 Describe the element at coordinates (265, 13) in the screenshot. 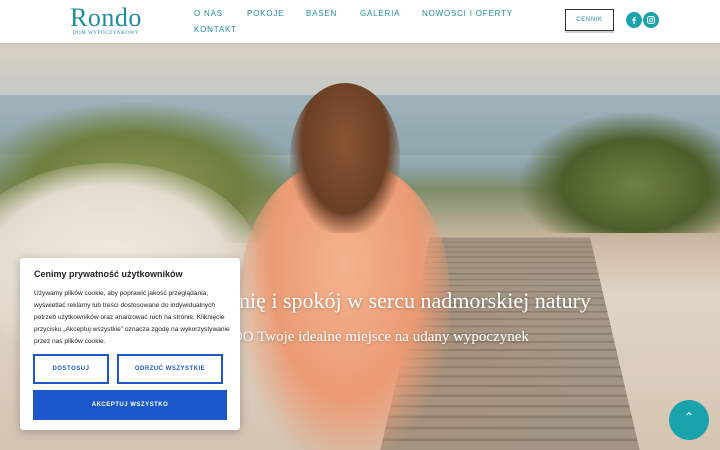

I see `nav-pokoje: POKOJE` at that location.